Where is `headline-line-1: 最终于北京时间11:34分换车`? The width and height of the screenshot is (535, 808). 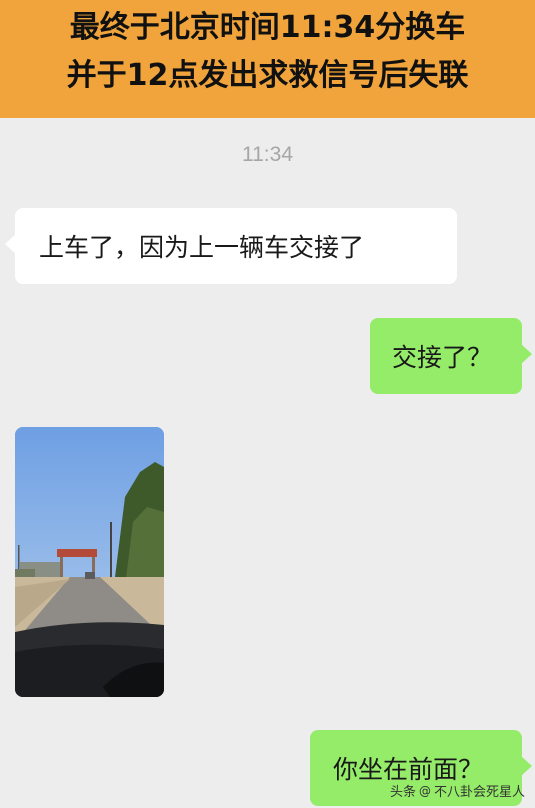 headline-line-1: 最终于北京时间11:34分换车 is located at coordinates (267, 27).